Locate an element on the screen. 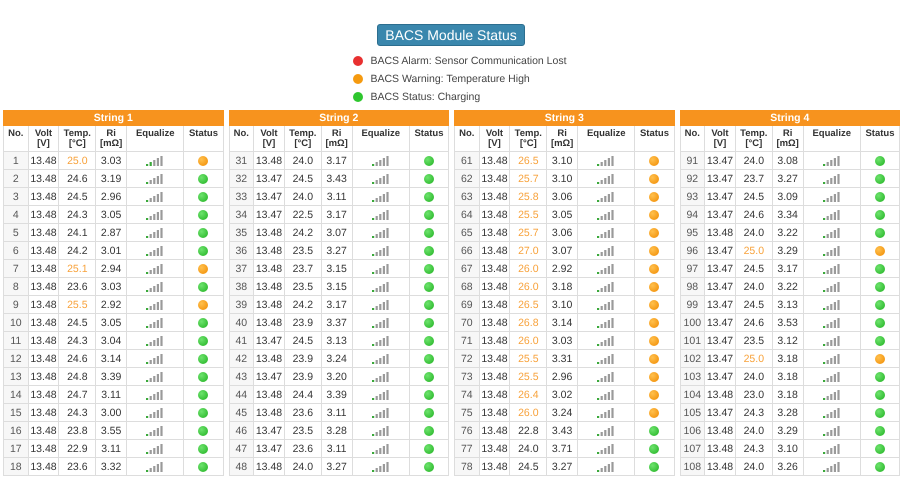 This screenshot has height=478, width=902. table-cell: 3.28 is located at coordinates (336, 431).